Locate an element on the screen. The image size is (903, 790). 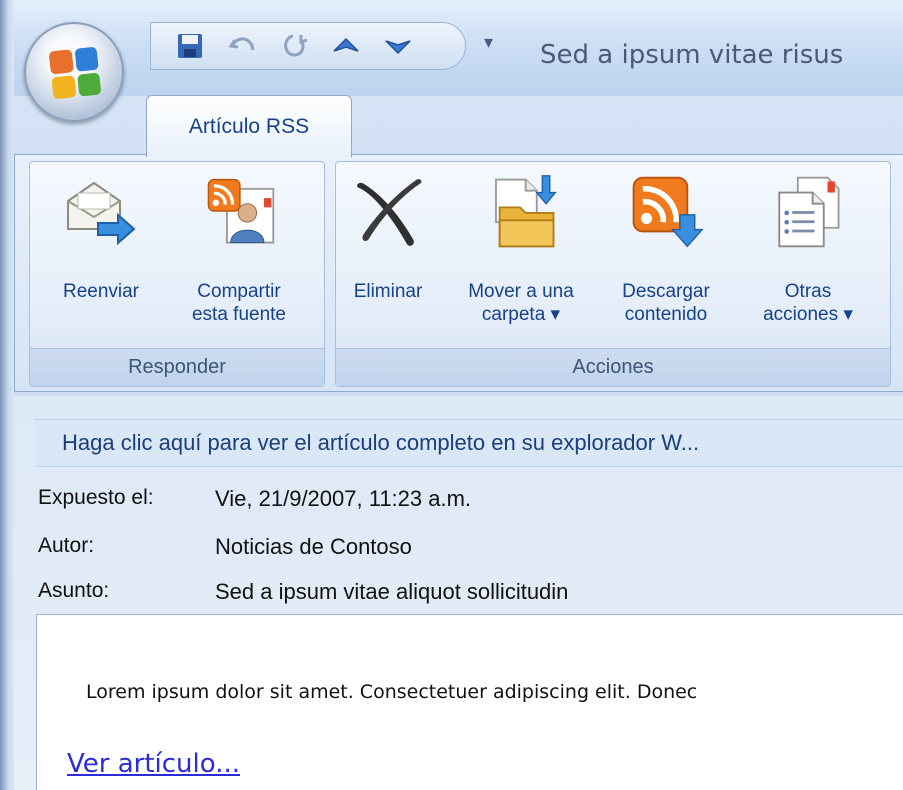
share-feed-button: Compartir esta fuente is located at coordinates (239, 249).